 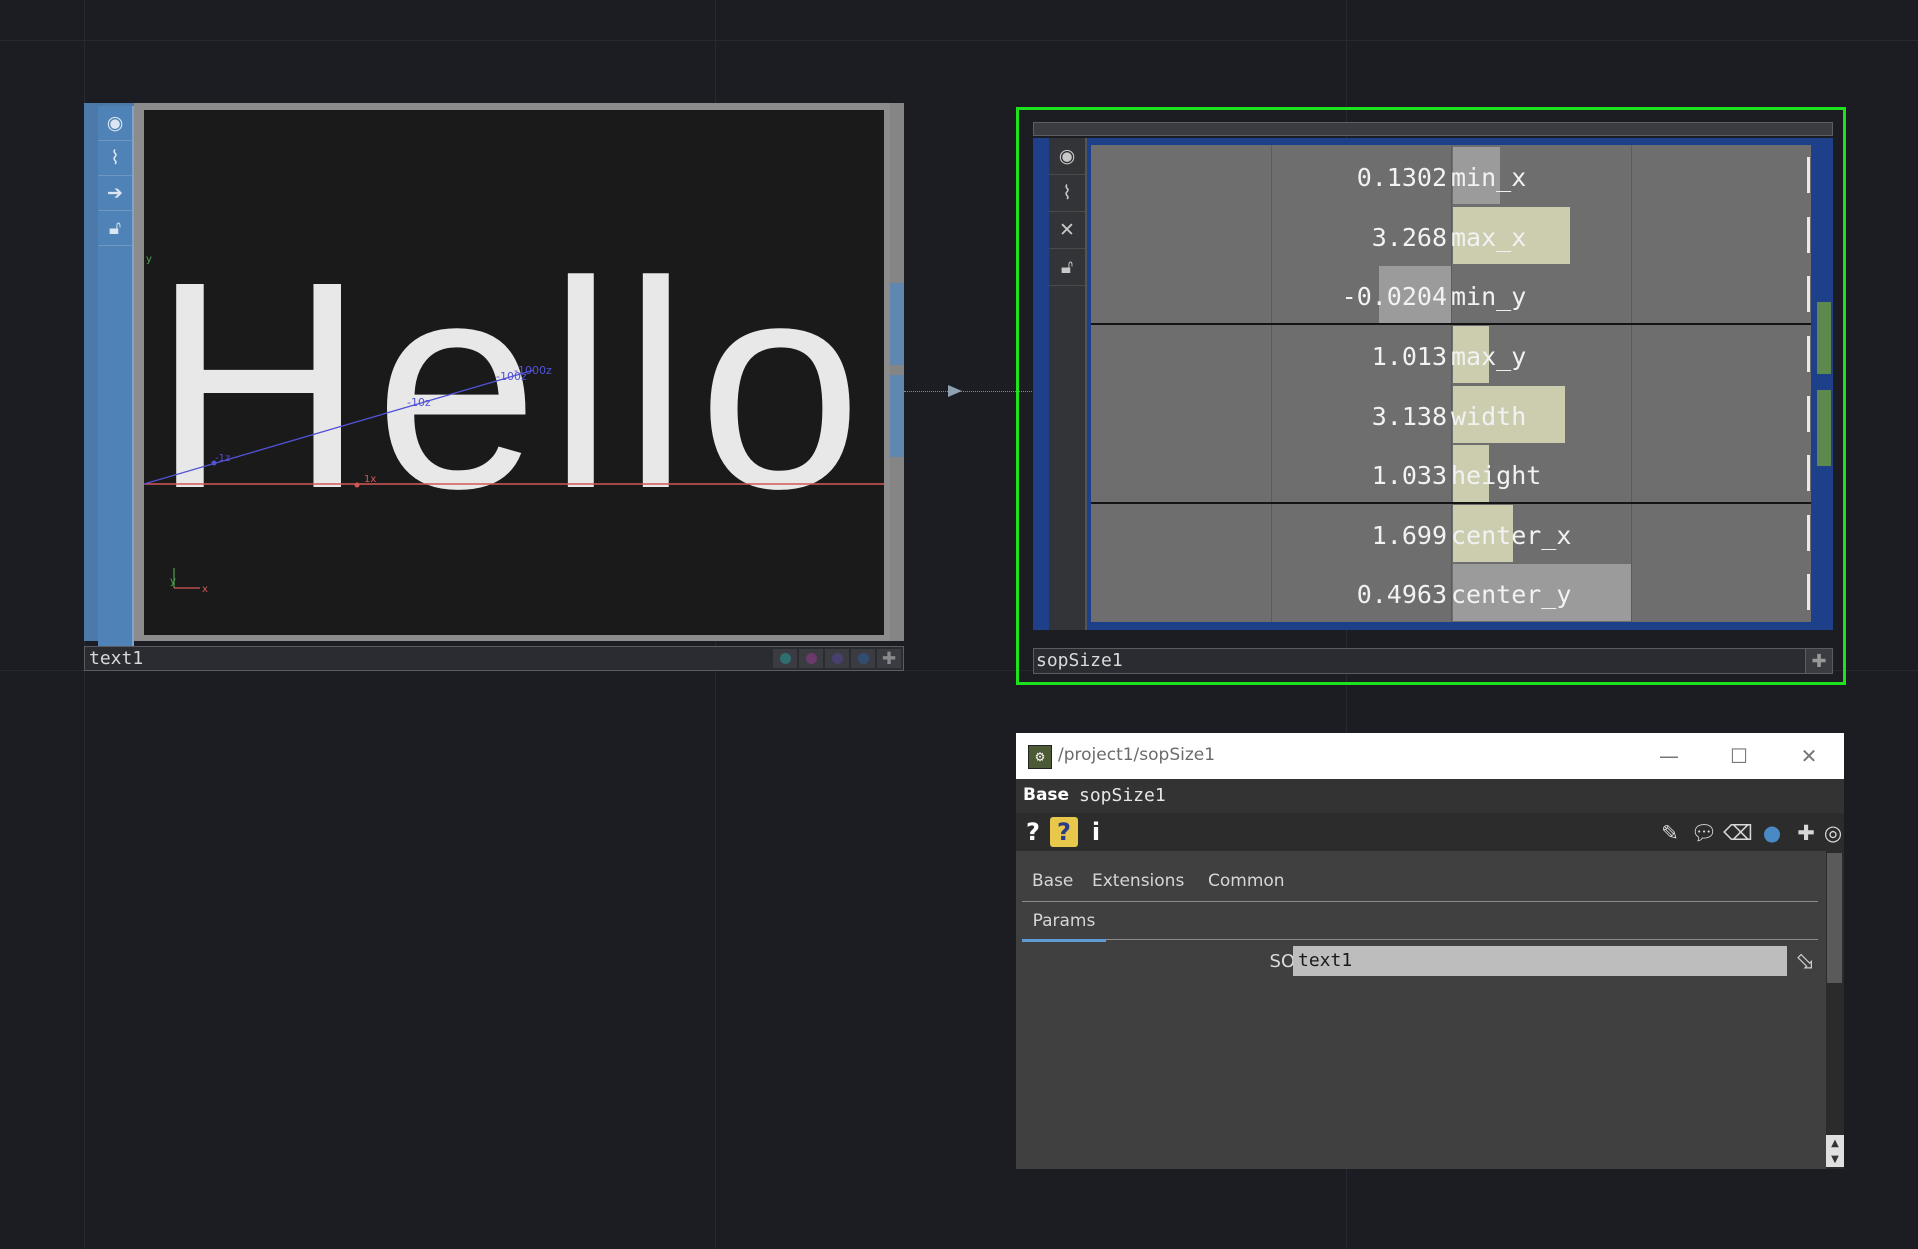 I want to click on node-name: text1, so click(x=116, y=658).